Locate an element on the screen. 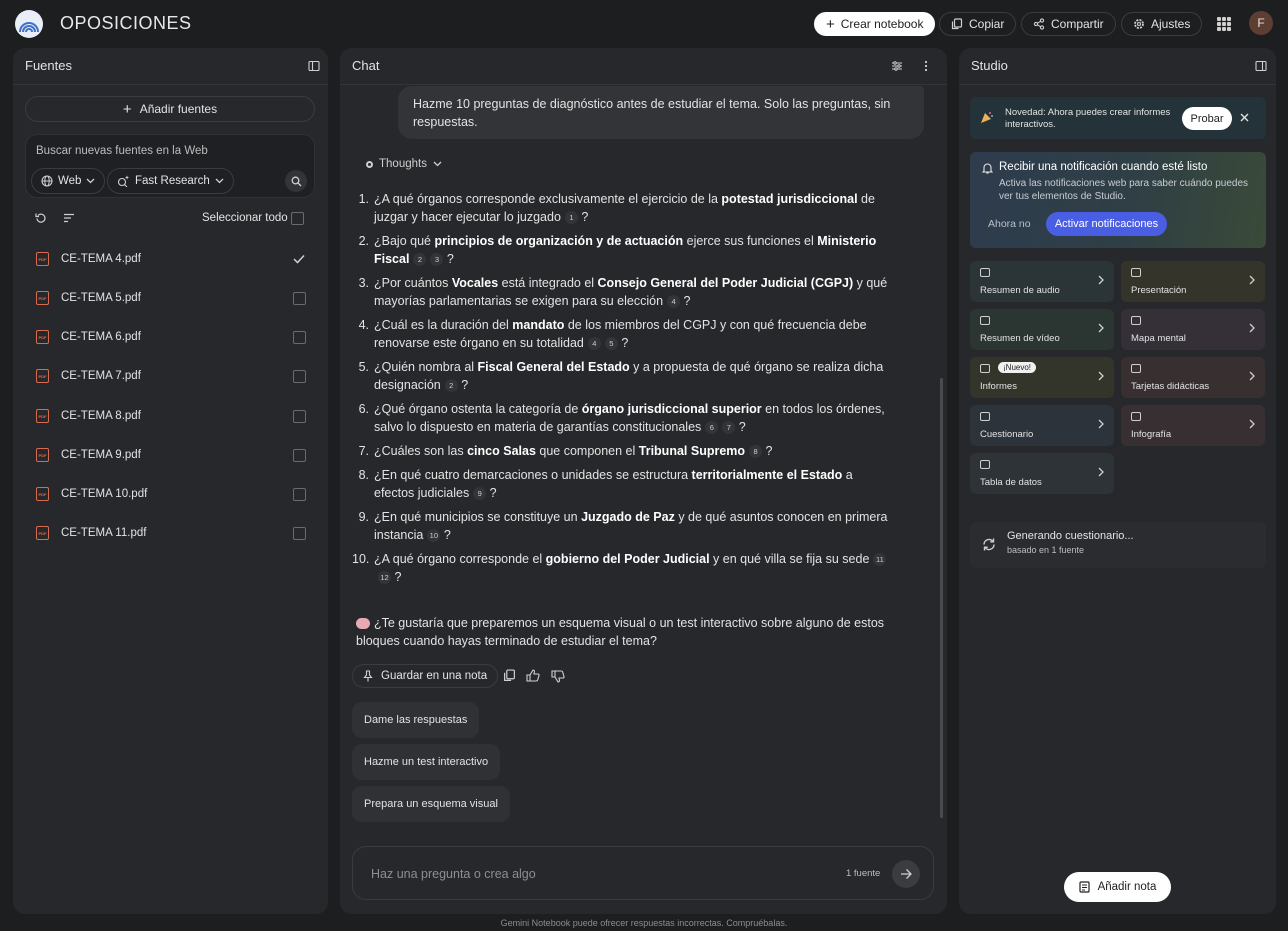 The height and width of the screenshot is (931, 1288). infographic-icon is located at coordinates (1136, 416).